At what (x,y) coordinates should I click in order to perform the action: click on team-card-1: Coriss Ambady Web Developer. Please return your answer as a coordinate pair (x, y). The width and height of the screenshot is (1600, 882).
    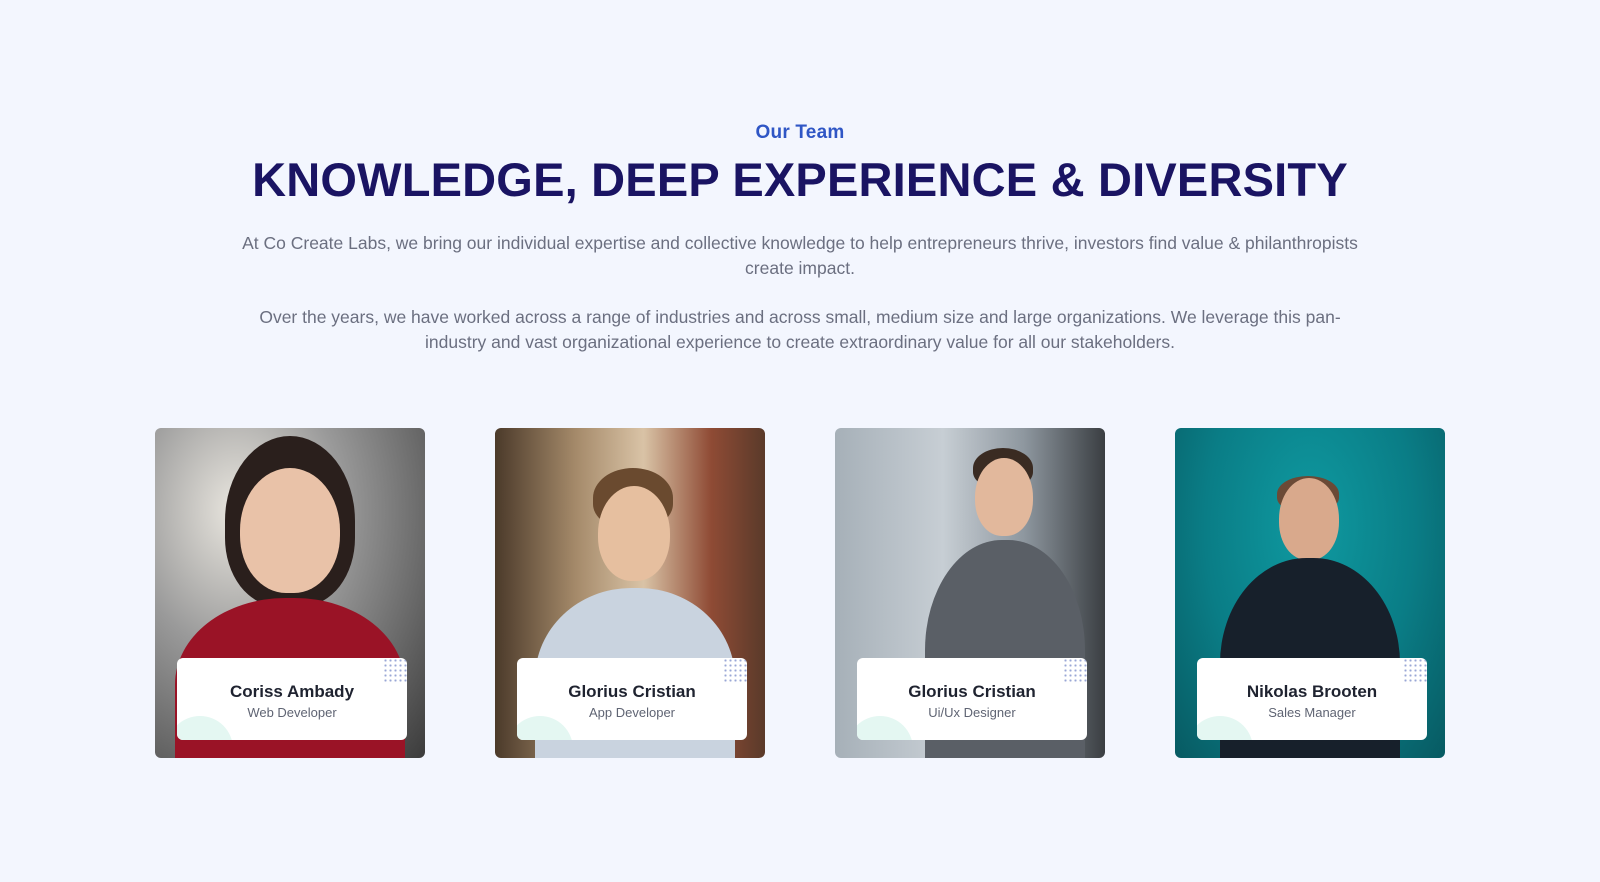
    Looking at the image, I should click on (290, 593).